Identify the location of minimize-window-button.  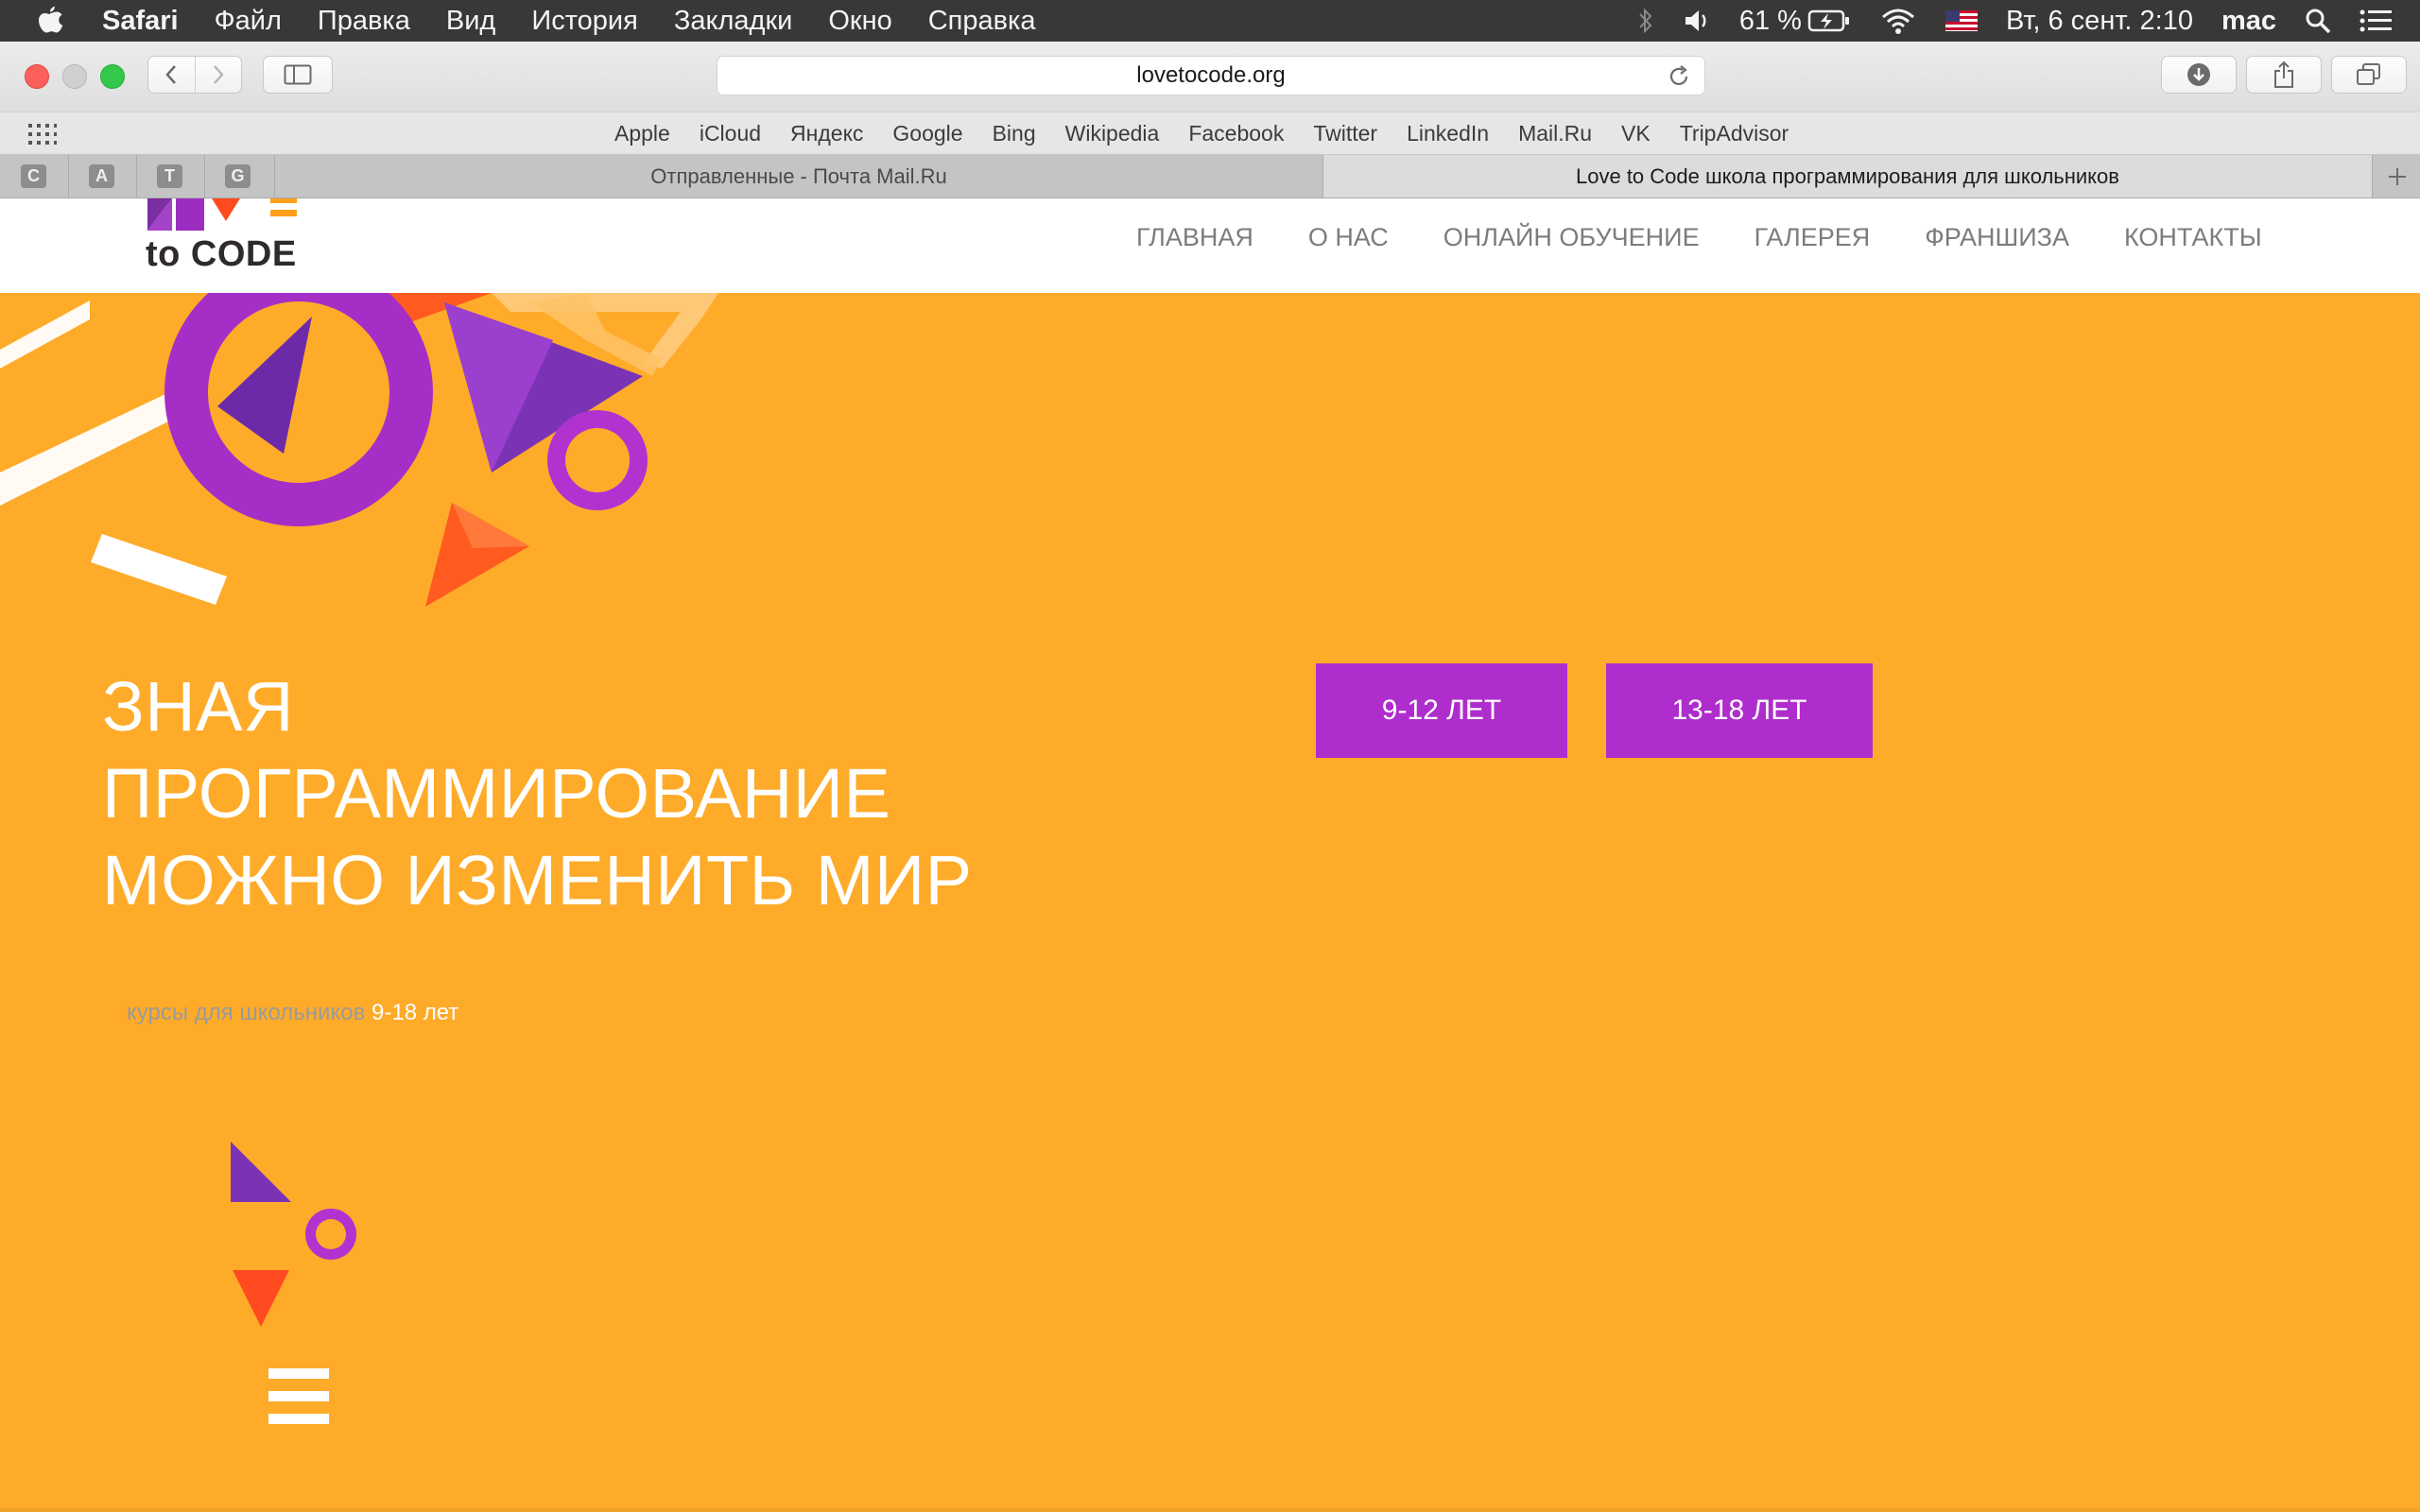
(74, 76).